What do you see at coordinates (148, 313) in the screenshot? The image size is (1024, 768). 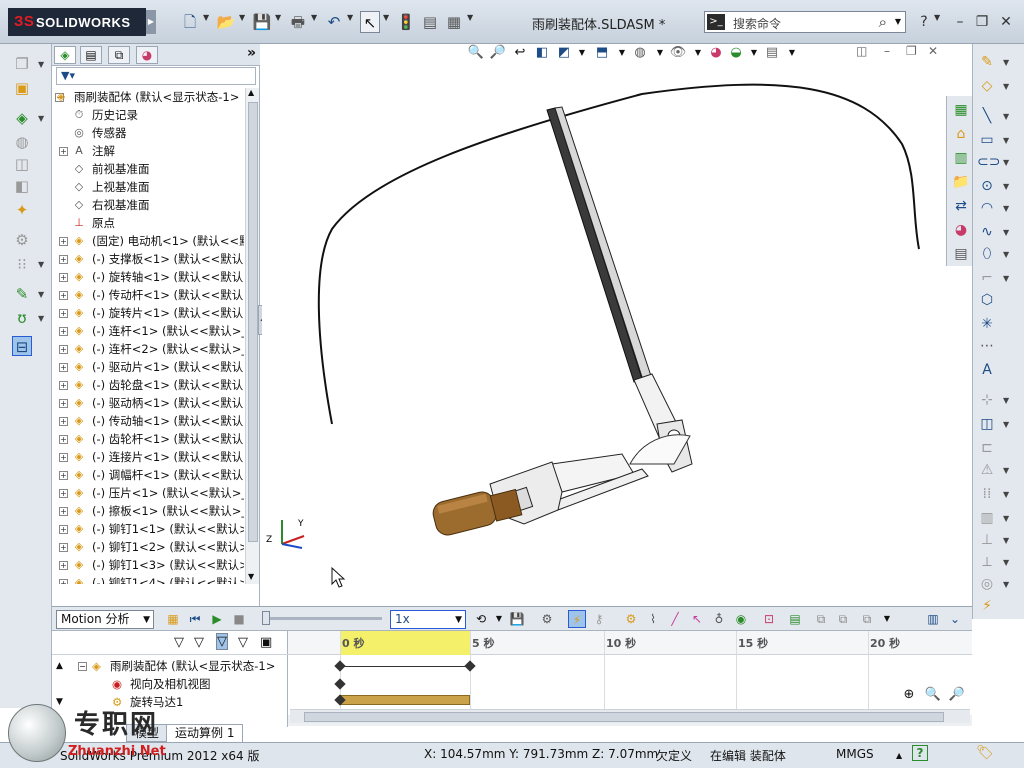 I see `tree-item: + ◈ (-) 旋转片<1> (默认<<默认` at bounding box center [148, 313].